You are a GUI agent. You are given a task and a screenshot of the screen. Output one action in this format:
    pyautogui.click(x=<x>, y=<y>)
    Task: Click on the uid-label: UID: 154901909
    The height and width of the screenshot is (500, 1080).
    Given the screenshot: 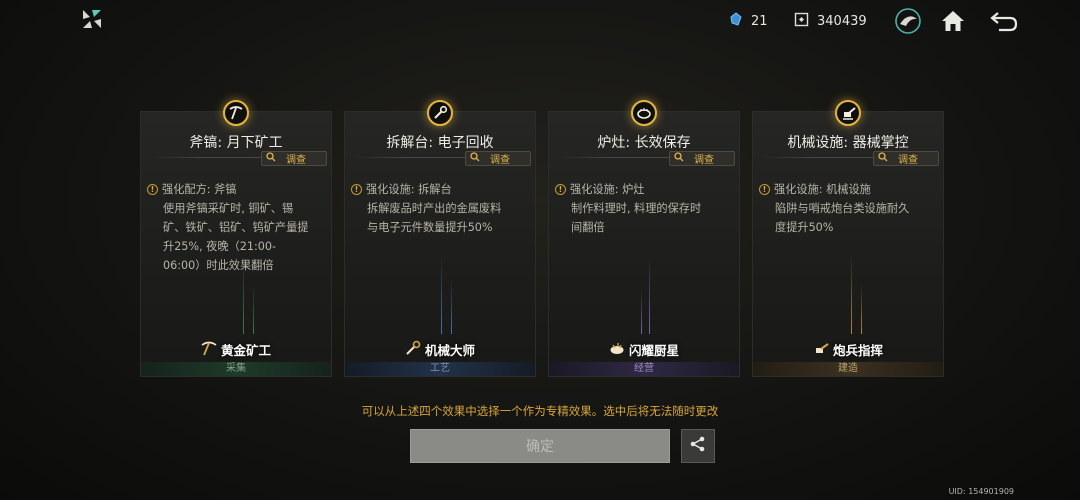 What is the action you would take?
    pyautogui.click(x=981, y=491)
    